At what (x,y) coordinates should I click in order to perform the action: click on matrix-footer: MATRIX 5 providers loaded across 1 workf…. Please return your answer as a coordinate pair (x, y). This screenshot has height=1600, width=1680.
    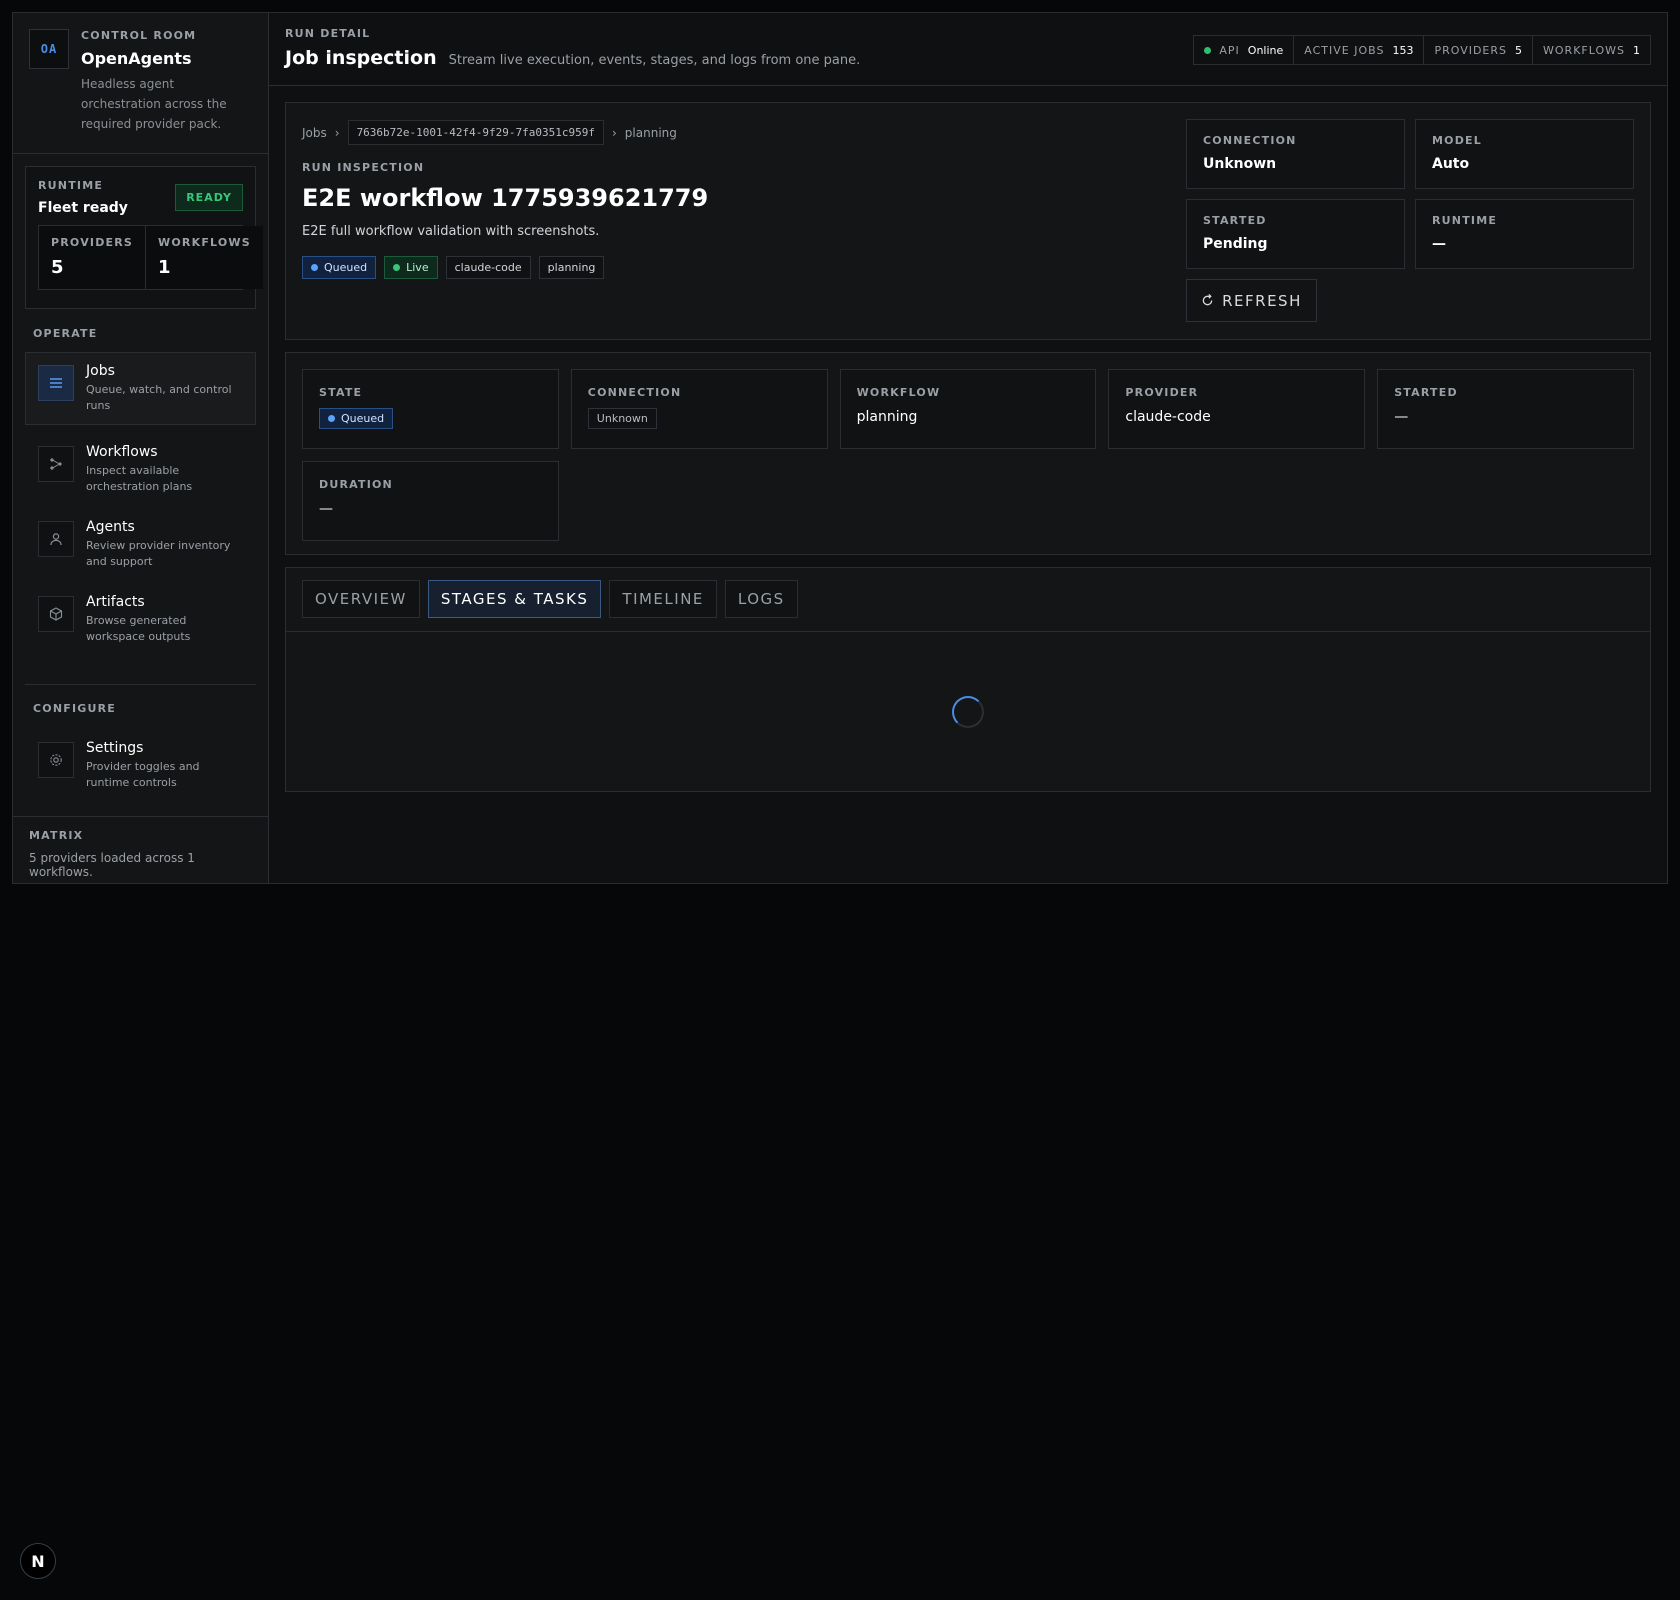
    Looking at the image, I should click on (140, 849).